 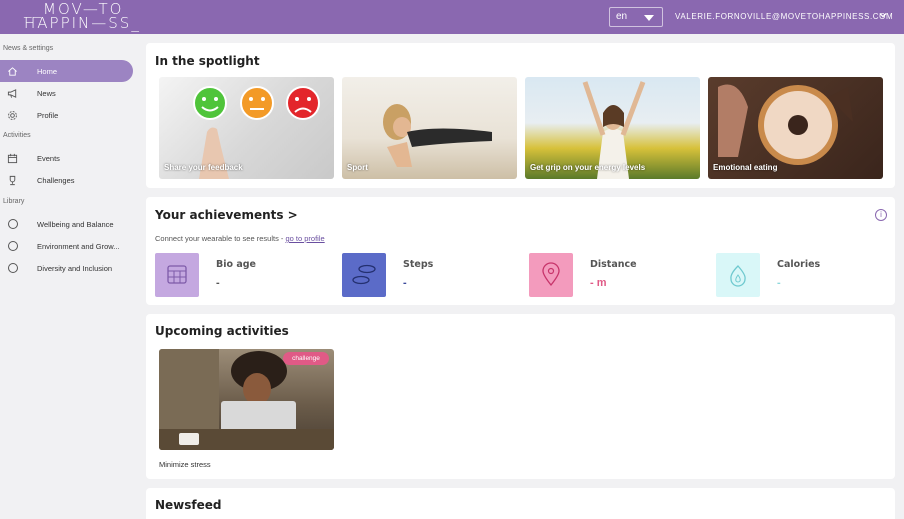 I want to click on spotlight-caption: Sport, so click(x=357, y=167).